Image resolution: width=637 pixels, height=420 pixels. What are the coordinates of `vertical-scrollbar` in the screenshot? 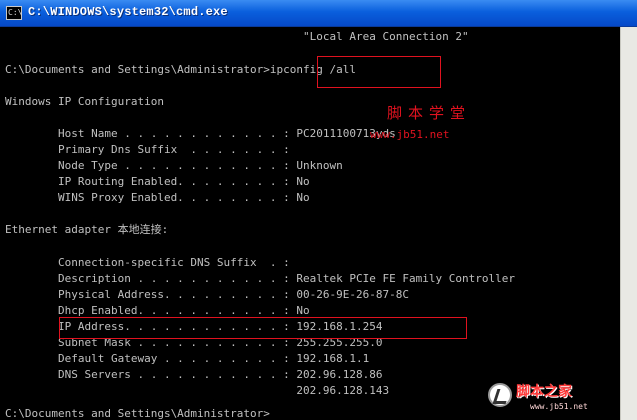 It's located at (628, 223).